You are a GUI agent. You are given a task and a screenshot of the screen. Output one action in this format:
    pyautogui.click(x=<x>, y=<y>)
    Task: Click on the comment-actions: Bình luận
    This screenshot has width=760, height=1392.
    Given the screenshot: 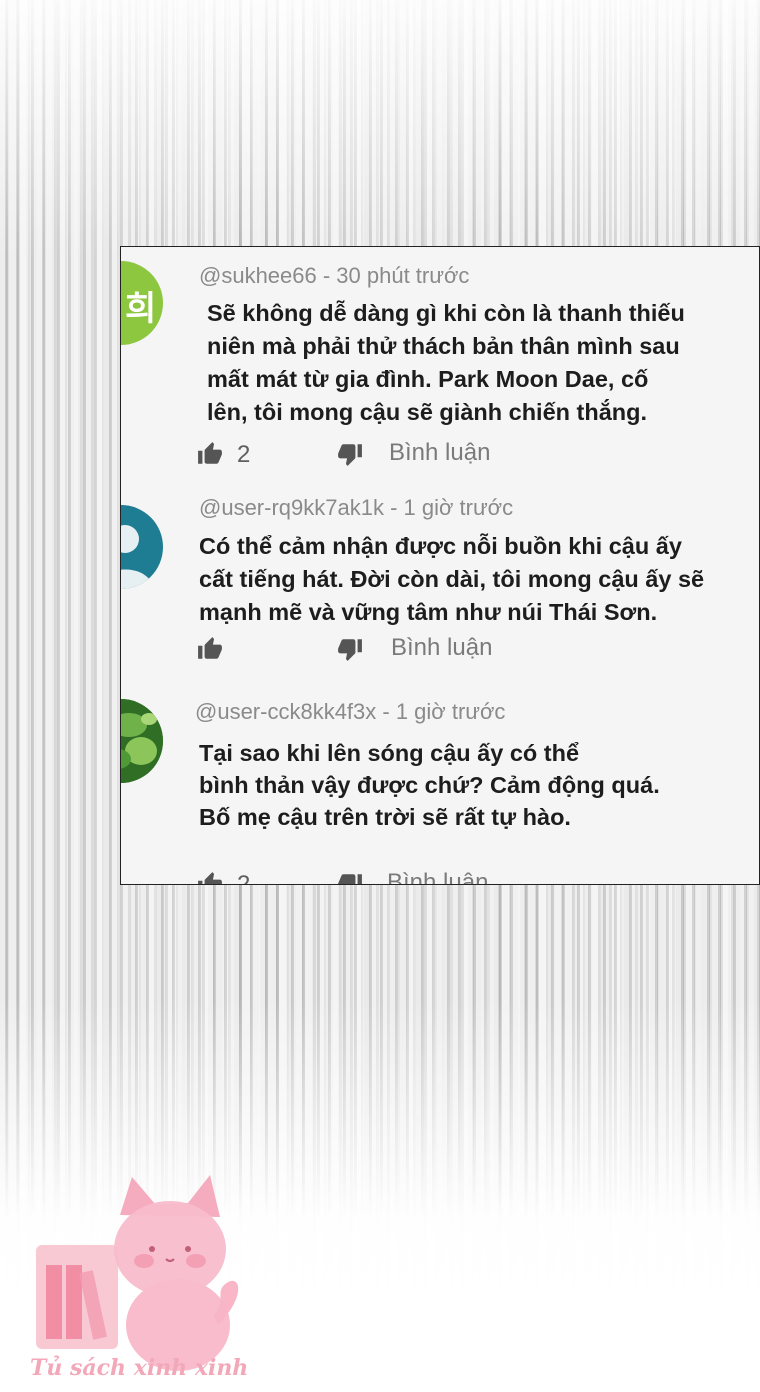 What is the action you would take?
    pyautogui.click(x=397, y=649)
    